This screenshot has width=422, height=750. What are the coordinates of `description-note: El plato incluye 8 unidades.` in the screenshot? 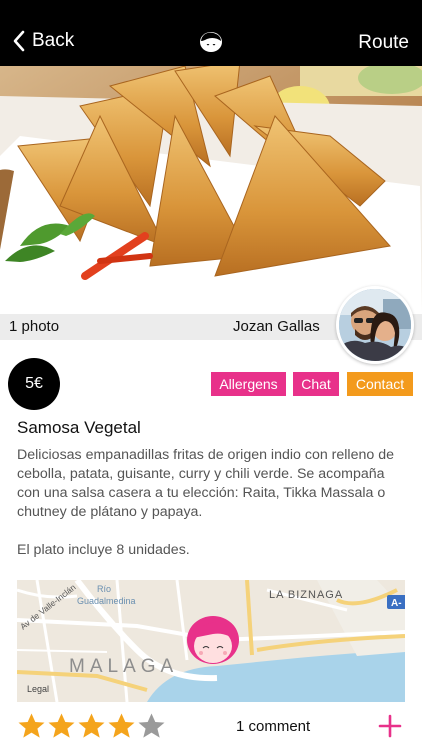 It's located at (103, 550).